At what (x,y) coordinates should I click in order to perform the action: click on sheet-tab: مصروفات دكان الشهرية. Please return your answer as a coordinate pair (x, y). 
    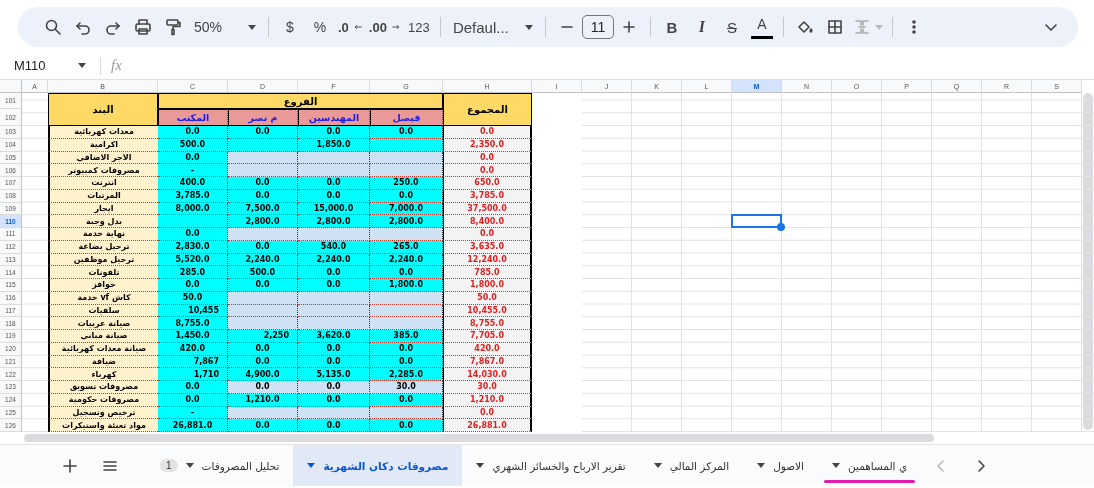
    Looking at the image, I should click on (378, 465).